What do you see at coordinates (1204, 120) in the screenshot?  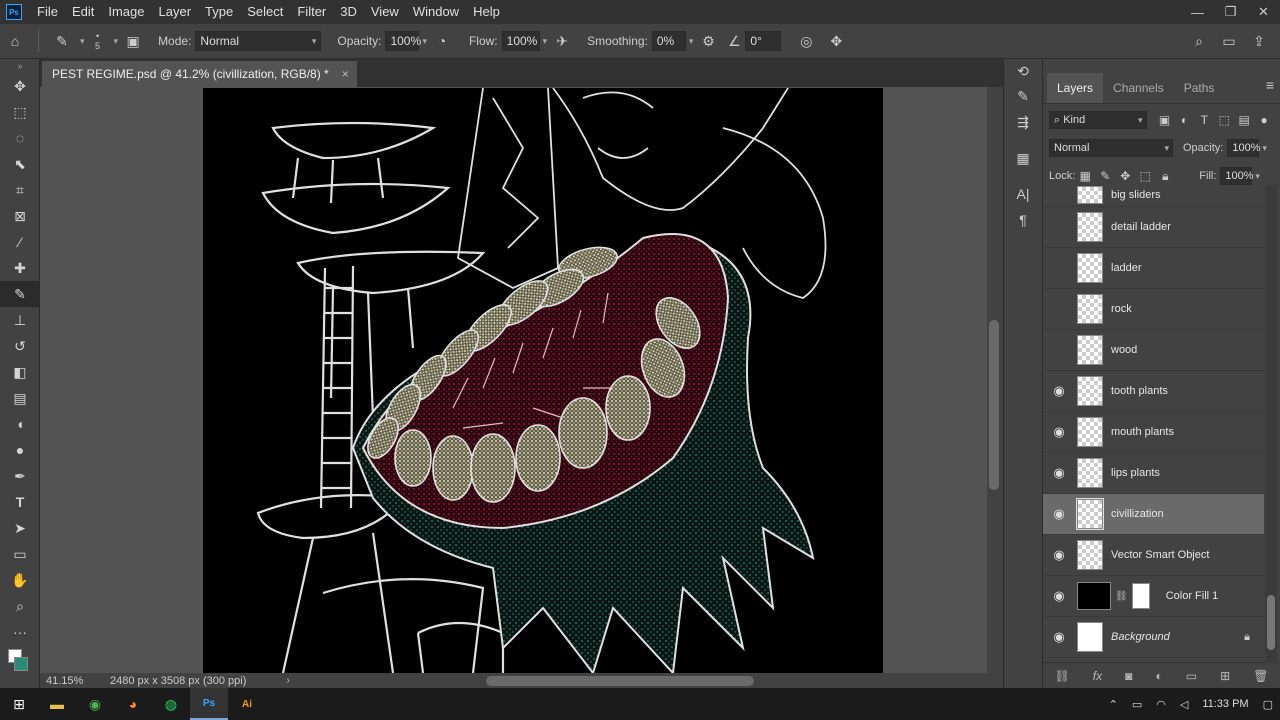 I see `filter-type-icon: T` at bounding box center [1204, 120].